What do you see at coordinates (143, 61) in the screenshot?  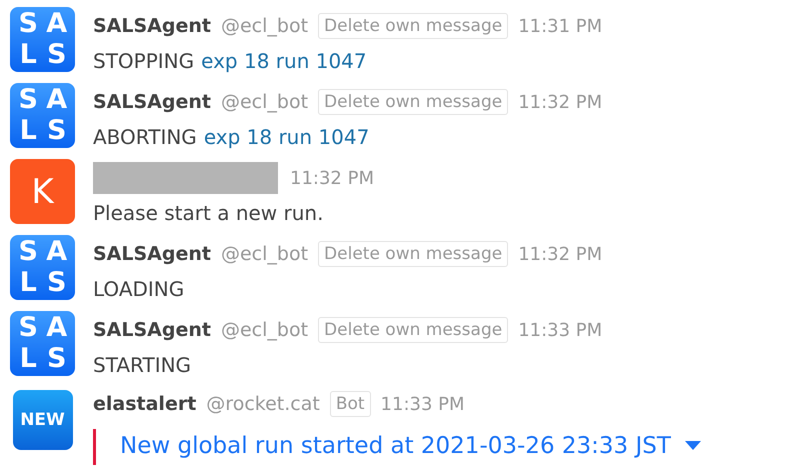 I see `message-text: STOPPING` at bounding box center [143, 61].